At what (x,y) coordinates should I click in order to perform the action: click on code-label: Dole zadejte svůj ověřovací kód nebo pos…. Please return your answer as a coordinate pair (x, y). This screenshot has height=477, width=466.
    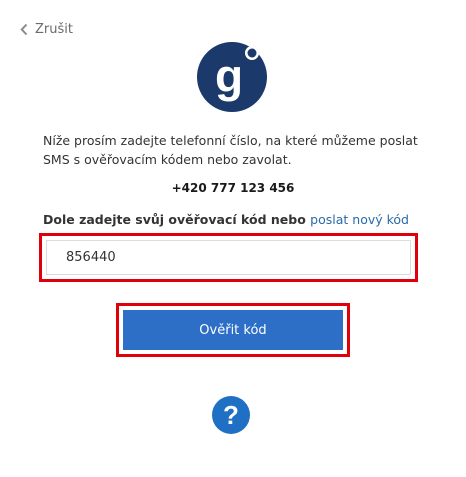
    Looking at the image, I should click on (226, 219).